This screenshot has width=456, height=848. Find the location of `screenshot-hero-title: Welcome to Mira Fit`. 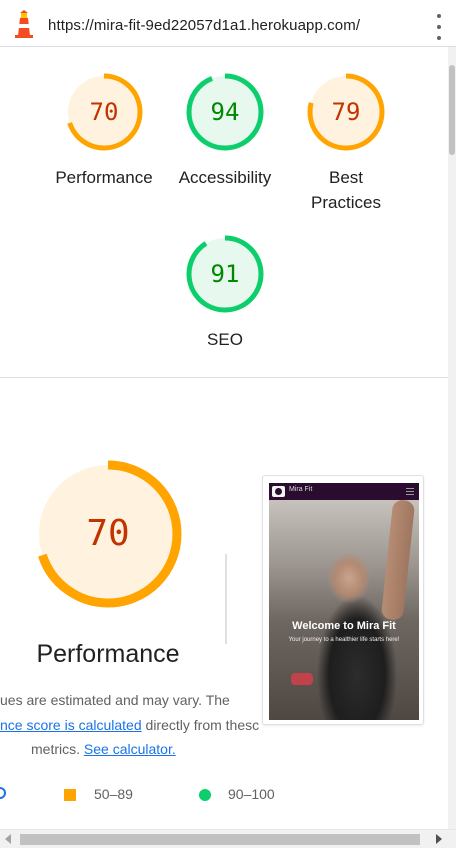

screenshot-hero-title: Welcome to Mira Fit is located at coordinates (344, 626).